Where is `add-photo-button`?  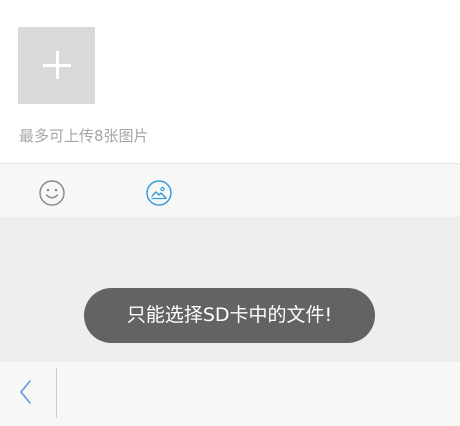 add-photo-button is located at coordinates (56, 65).